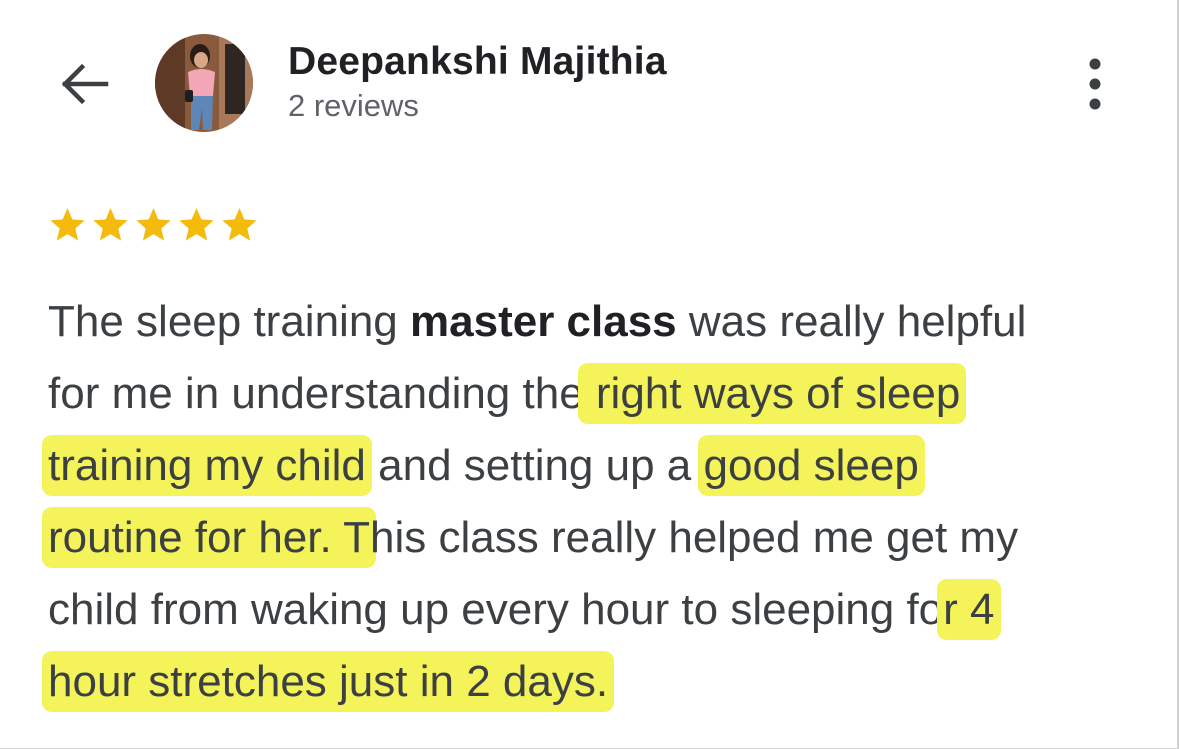  I want to click on back-button, so click(84, 84).